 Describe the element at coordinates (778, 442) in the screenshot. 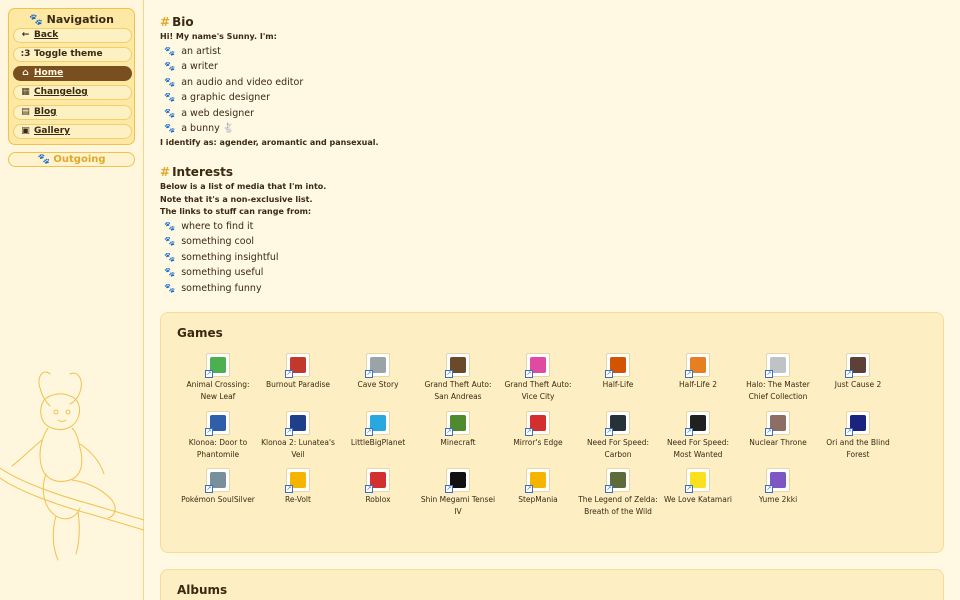

I see `game-name: Nuclear Throne` at that location.